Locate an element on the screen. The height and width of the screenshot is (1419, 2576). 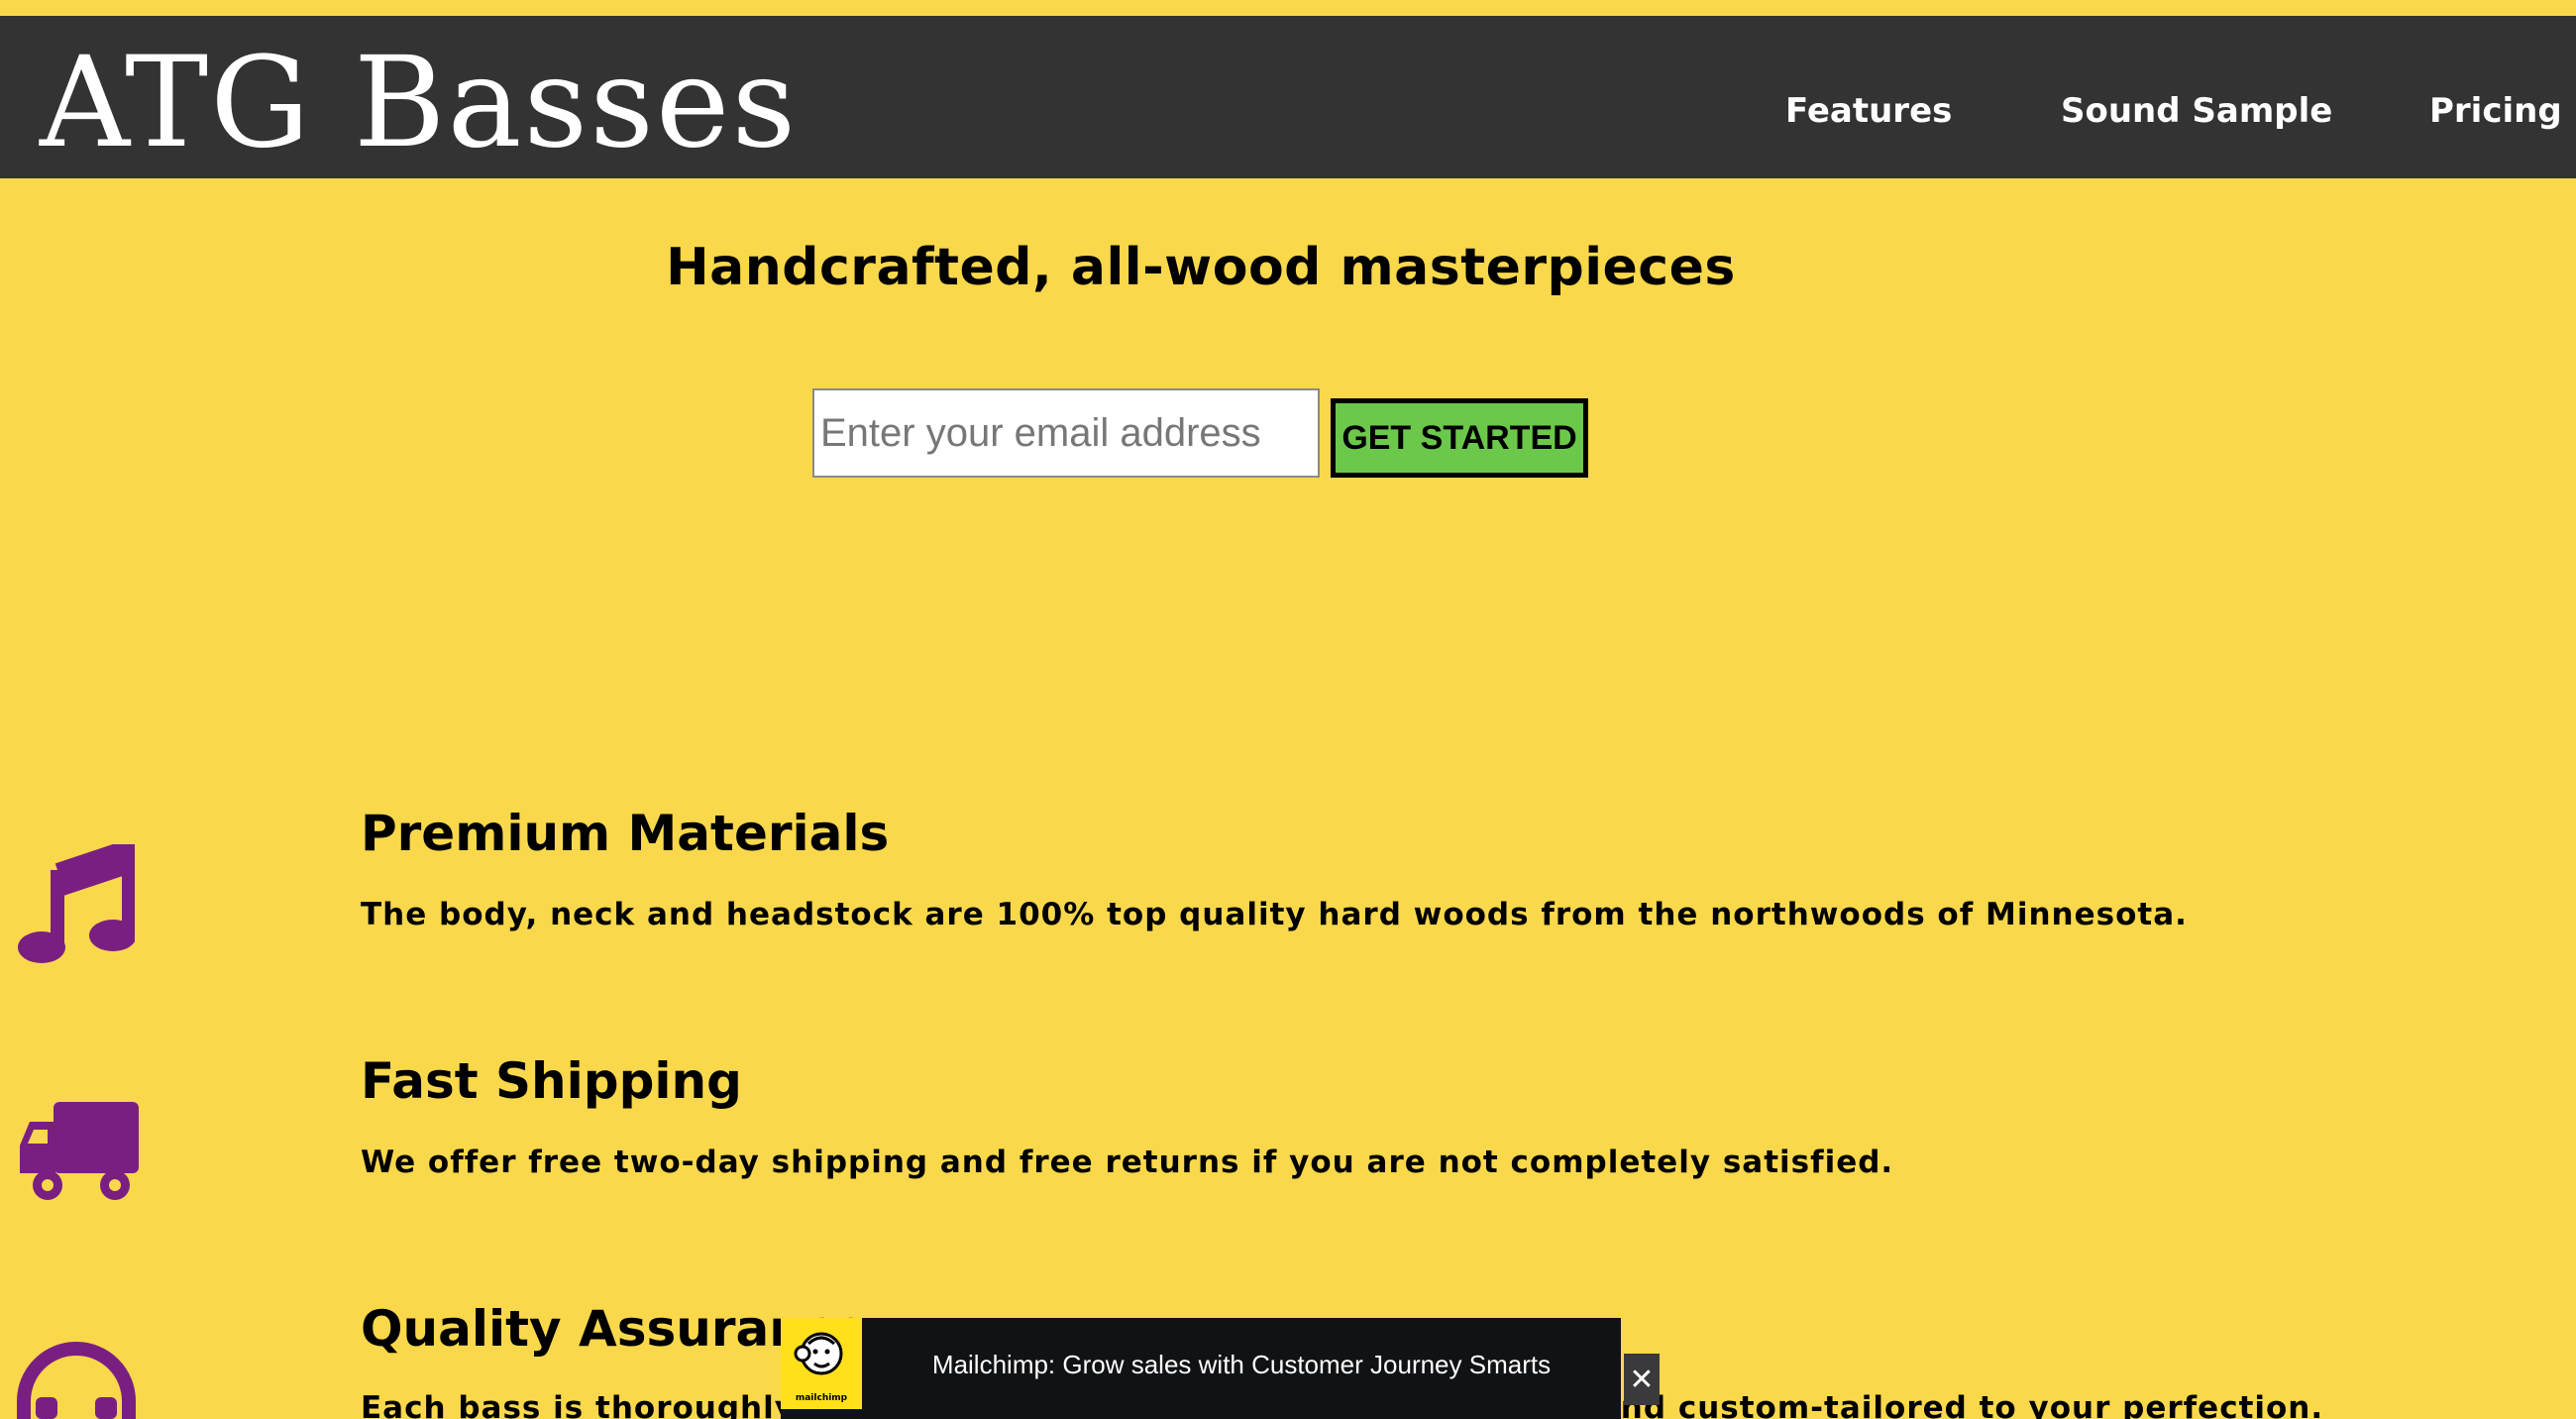
top-navbar: ATG Basses Features Sound Sample Pricing is located at coordinates (1288, 97).